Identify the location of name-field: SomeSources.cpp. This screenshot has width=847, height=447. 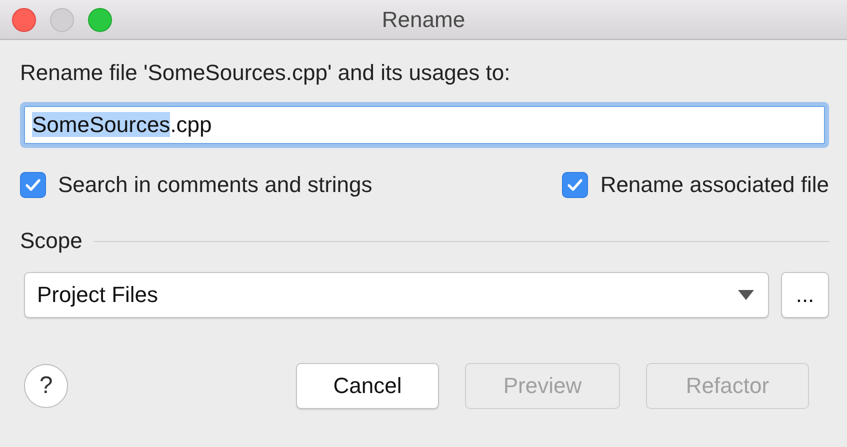
(424, 125).